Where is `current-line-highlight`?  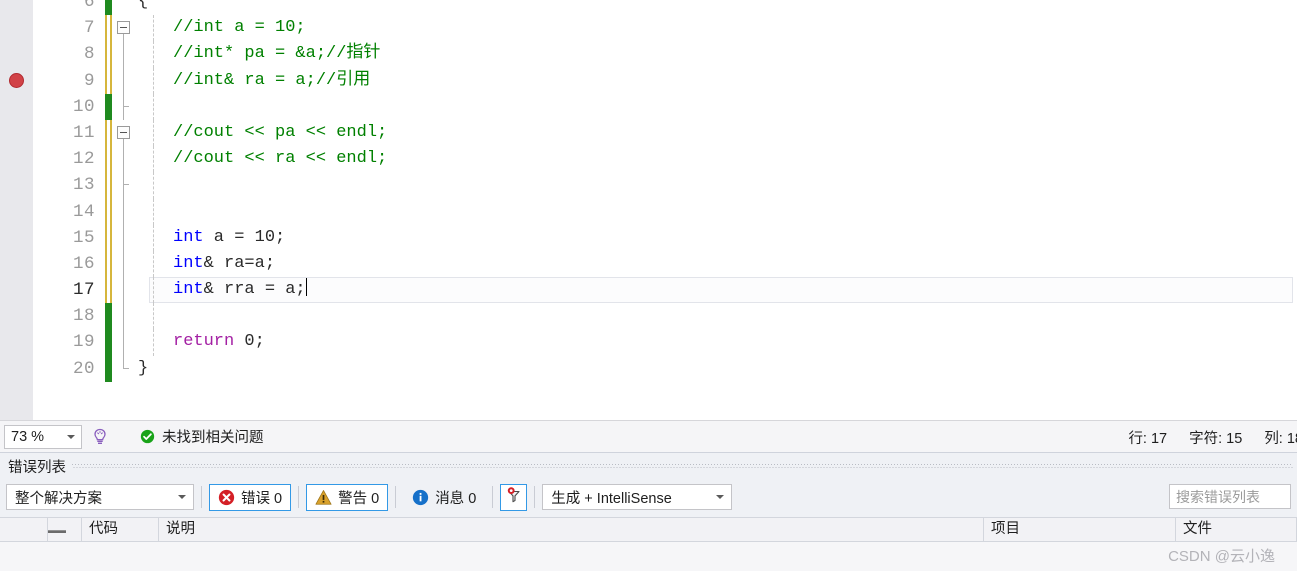 current-line-highlight is located at coordinates (721, 290).